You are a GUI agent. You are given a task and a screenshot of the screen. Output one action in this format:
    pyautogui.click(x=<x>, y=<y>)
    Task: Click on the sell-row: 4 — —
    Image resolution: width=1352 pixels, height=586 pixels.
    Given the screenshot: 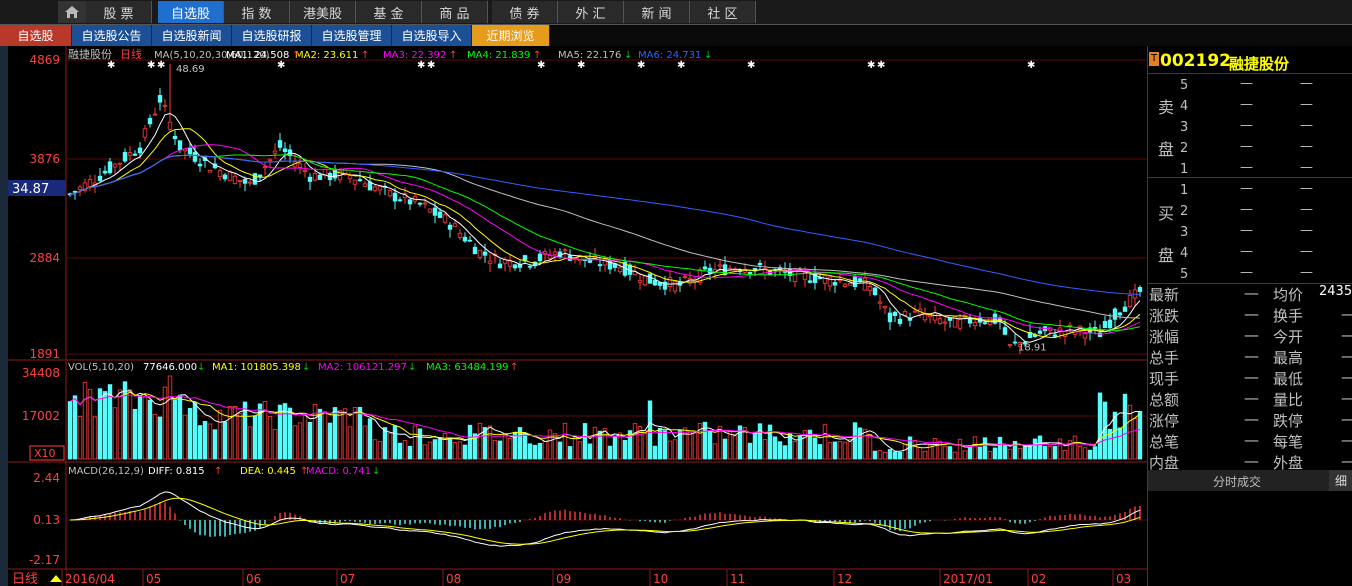 What is the action you would take?
    pyautogui.click(x=1265, y=107)
    